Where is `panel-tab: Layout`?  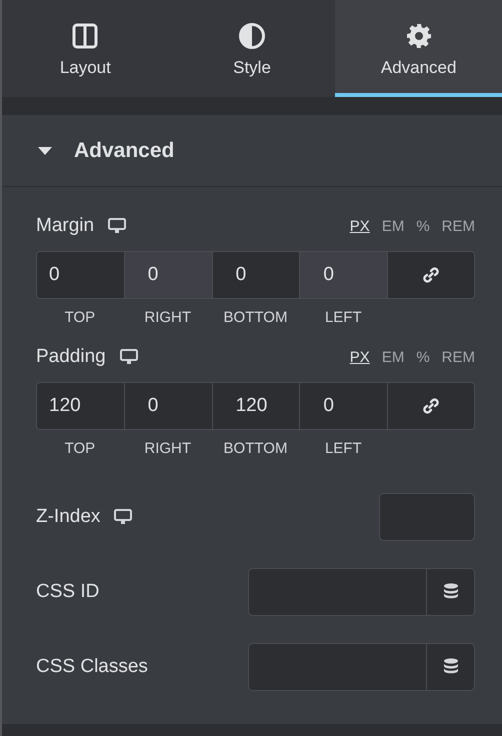
panel-tab: Layout is located at coordinates (85, 48).